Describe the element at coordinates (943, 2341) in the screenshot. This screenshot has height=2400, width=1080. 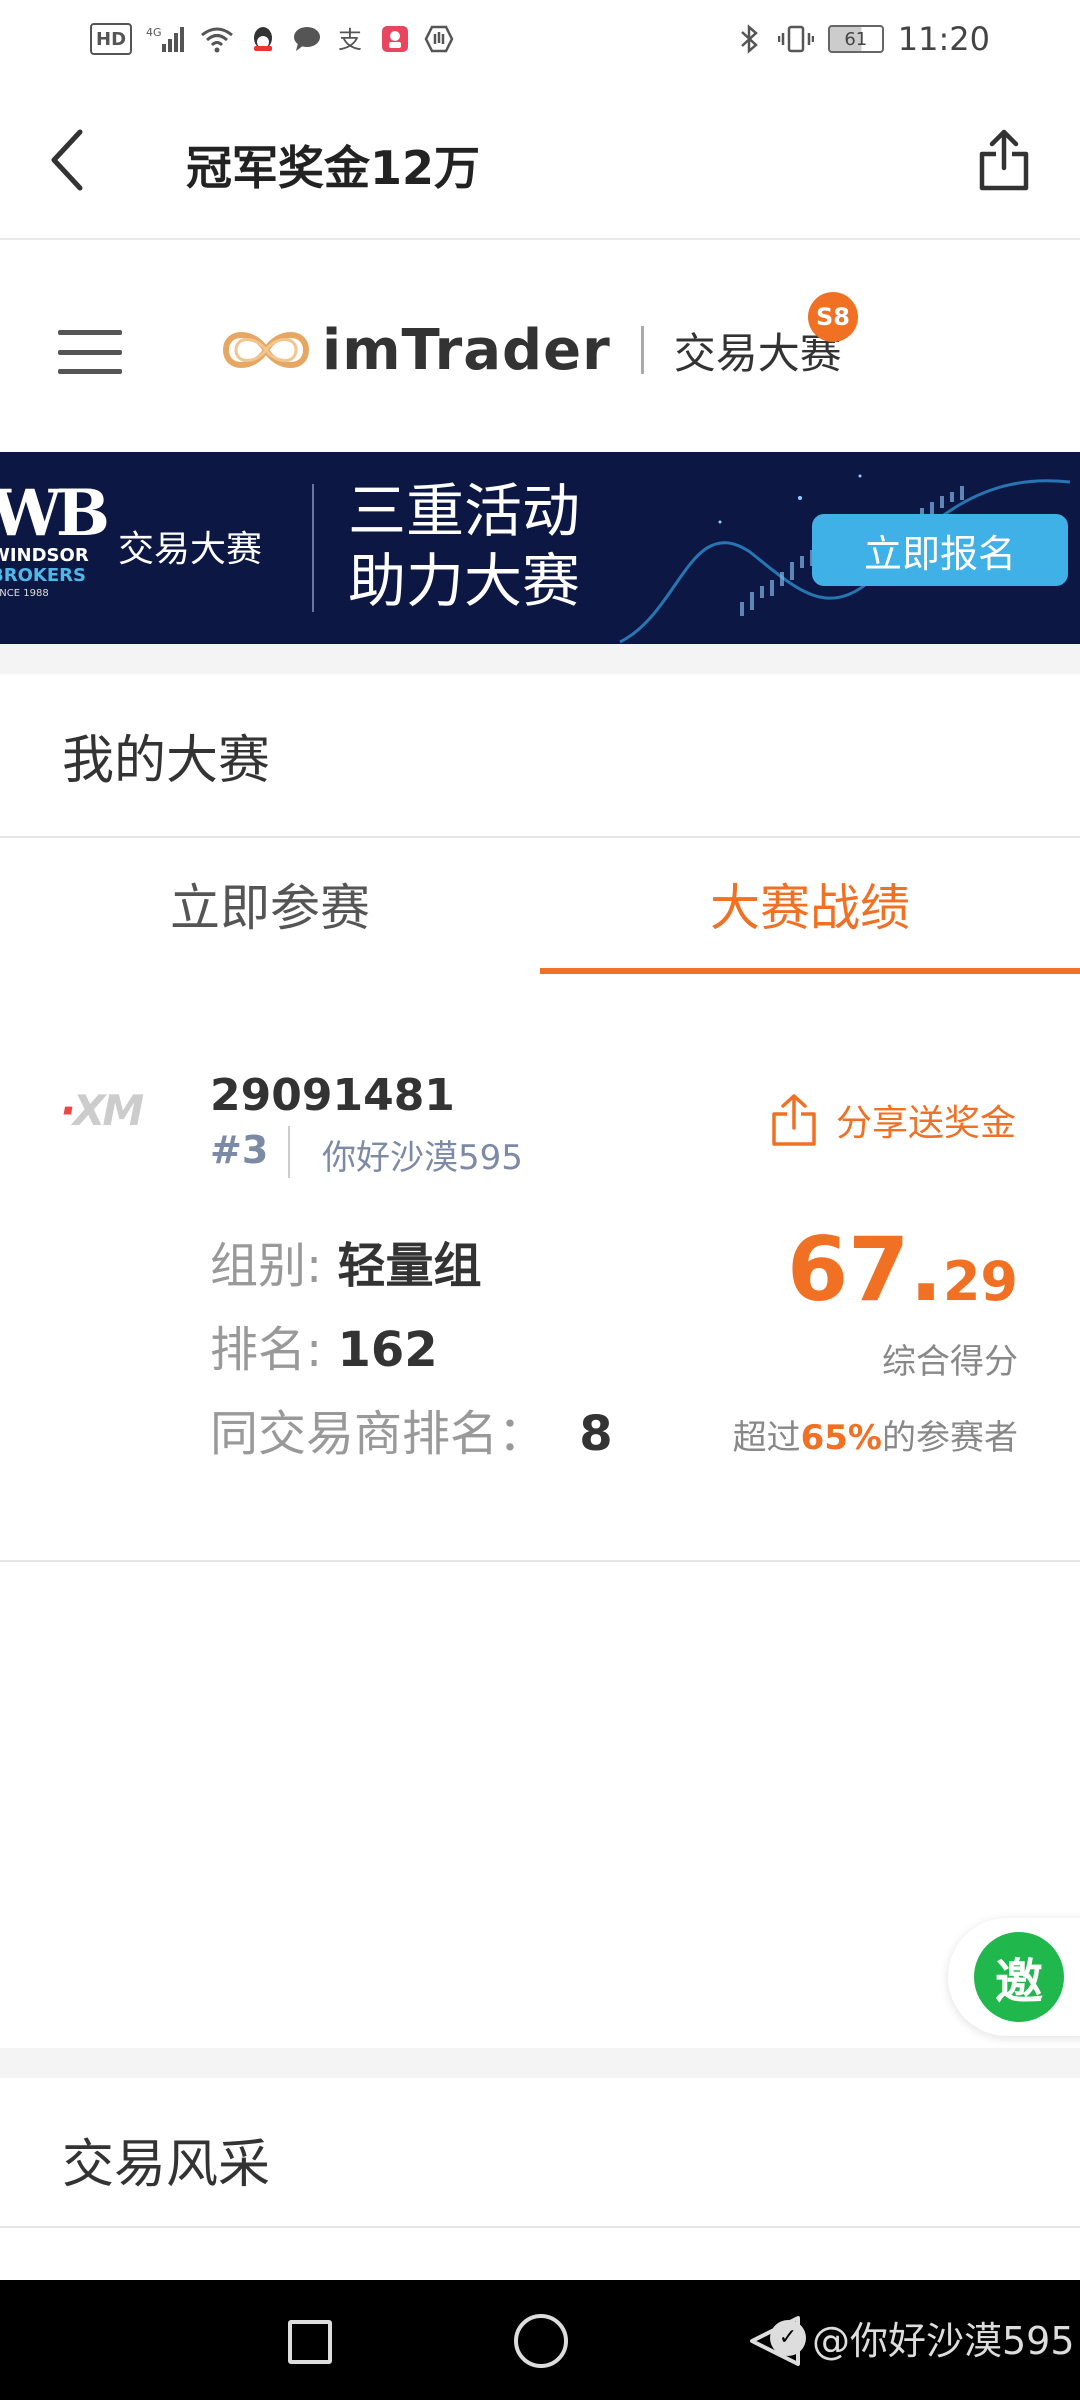
I see `watermark-text: @你好沙漠595` at that location.